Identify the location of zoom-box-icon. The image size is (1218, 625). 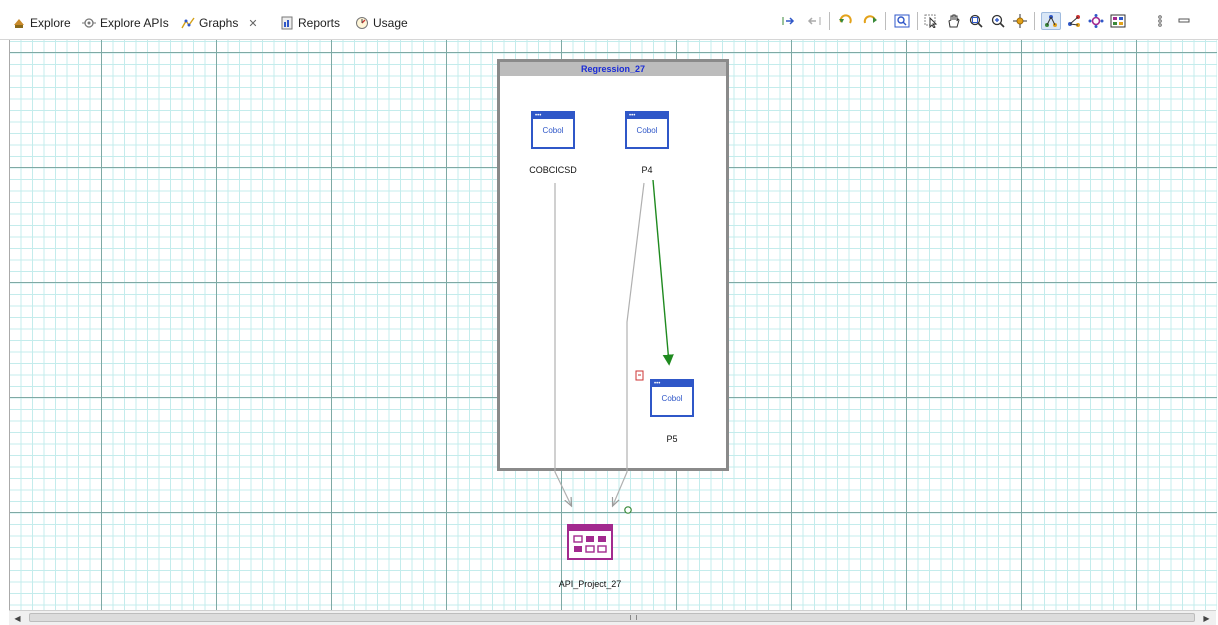
(976, 21).